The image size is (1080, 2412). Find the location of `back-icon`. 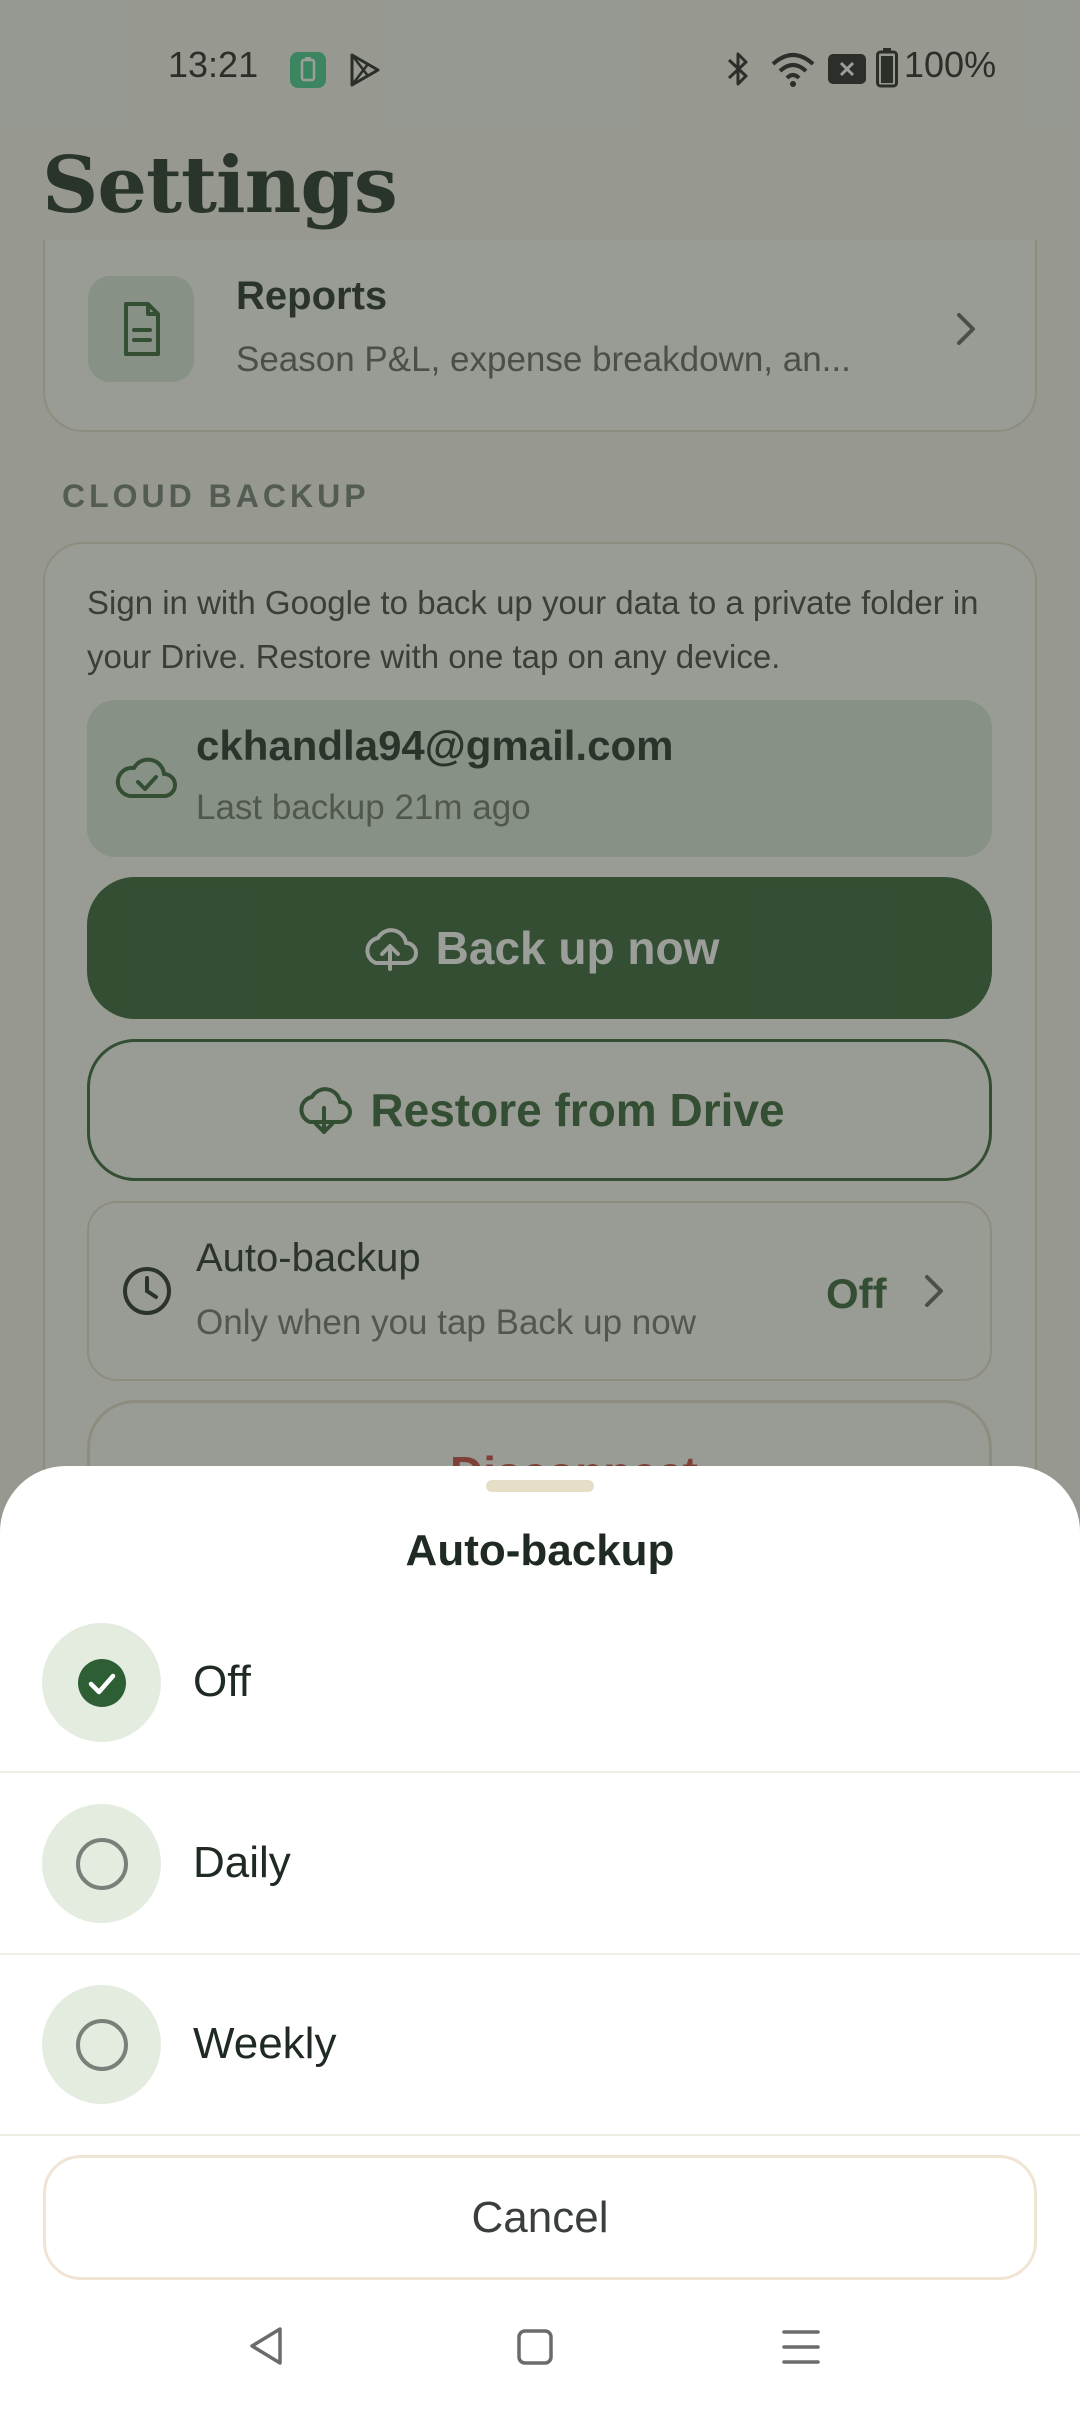

back-icon is located at coordinates (266, 2346).